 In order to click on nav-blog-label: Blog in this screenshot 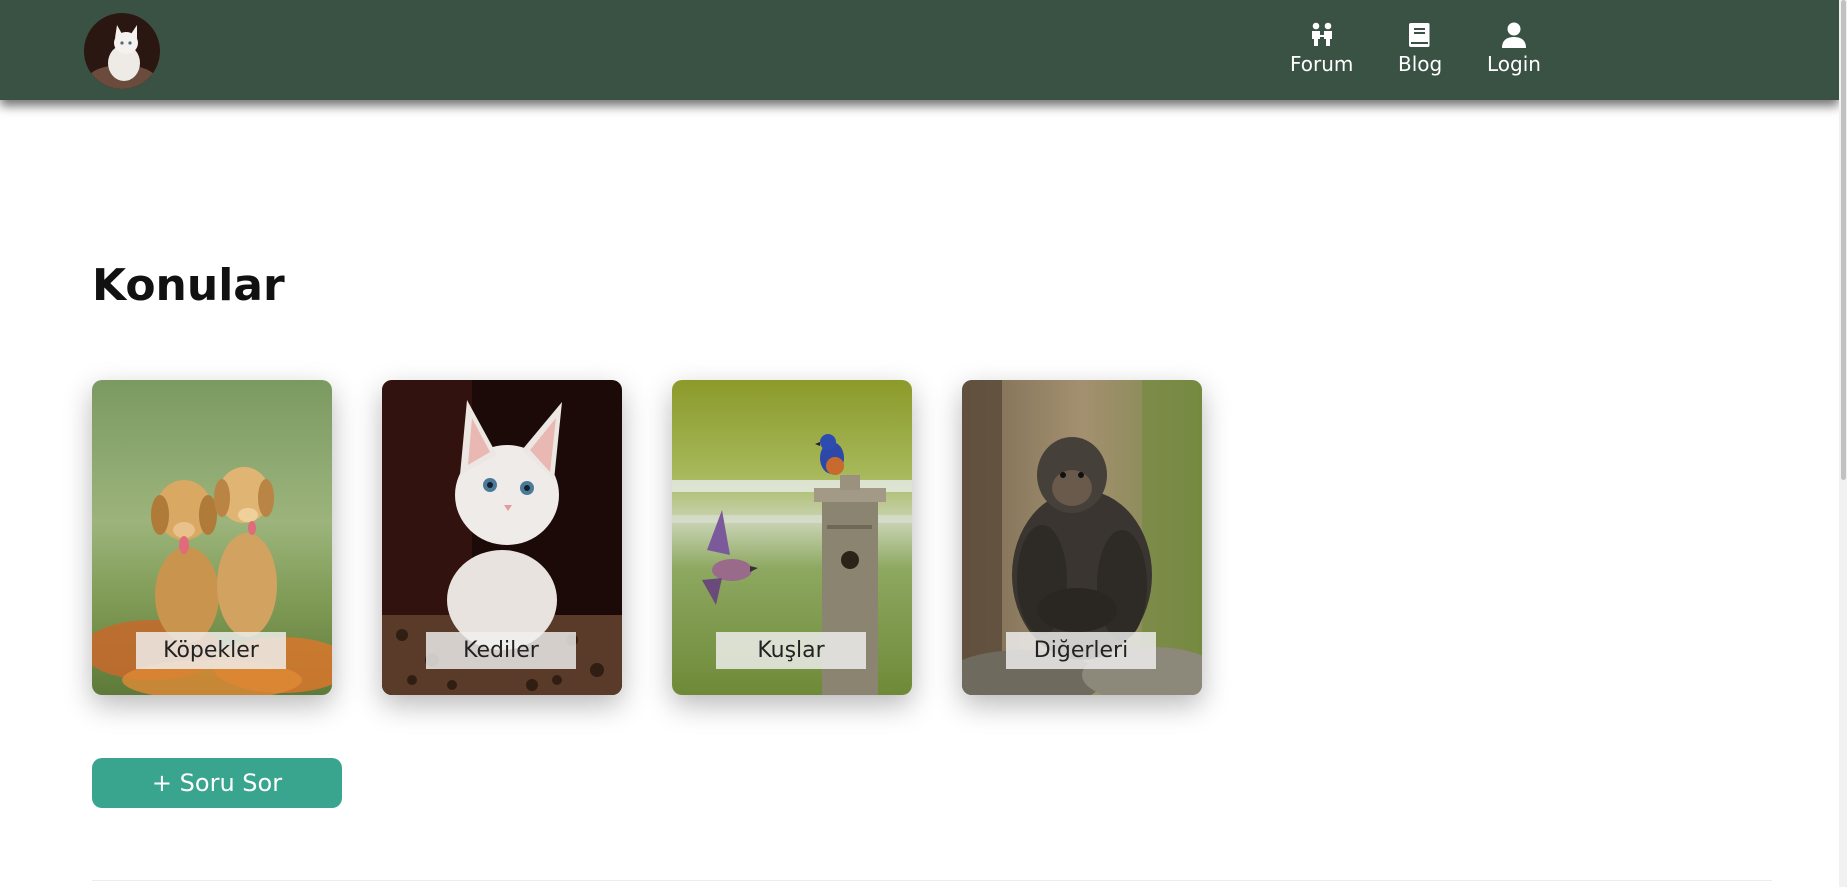, I will do `click(1420, 64)`.